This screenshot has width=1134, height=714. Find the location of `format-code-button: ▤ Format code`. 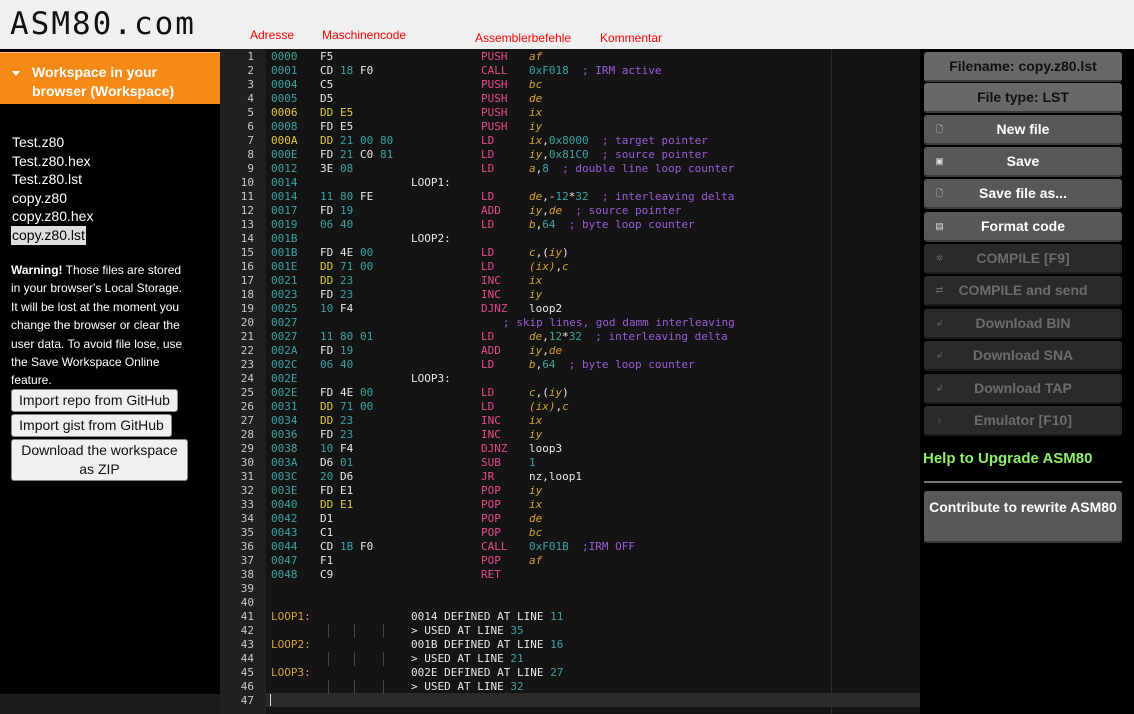

format-code-button: ▤ Format code is located at coordinates (1023, 227).